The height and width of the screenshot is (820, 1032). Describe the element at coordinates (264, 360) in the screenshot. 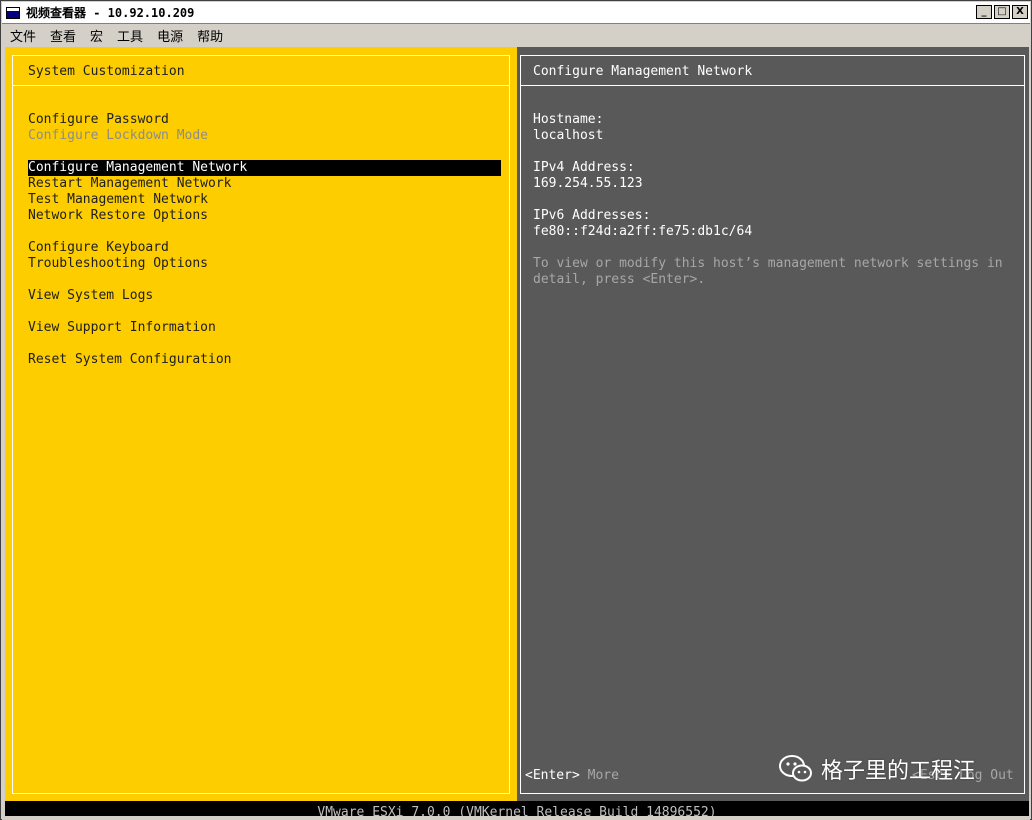

I see `menu-entry-reset-system-configuration: Reset System Configuration` at that location.